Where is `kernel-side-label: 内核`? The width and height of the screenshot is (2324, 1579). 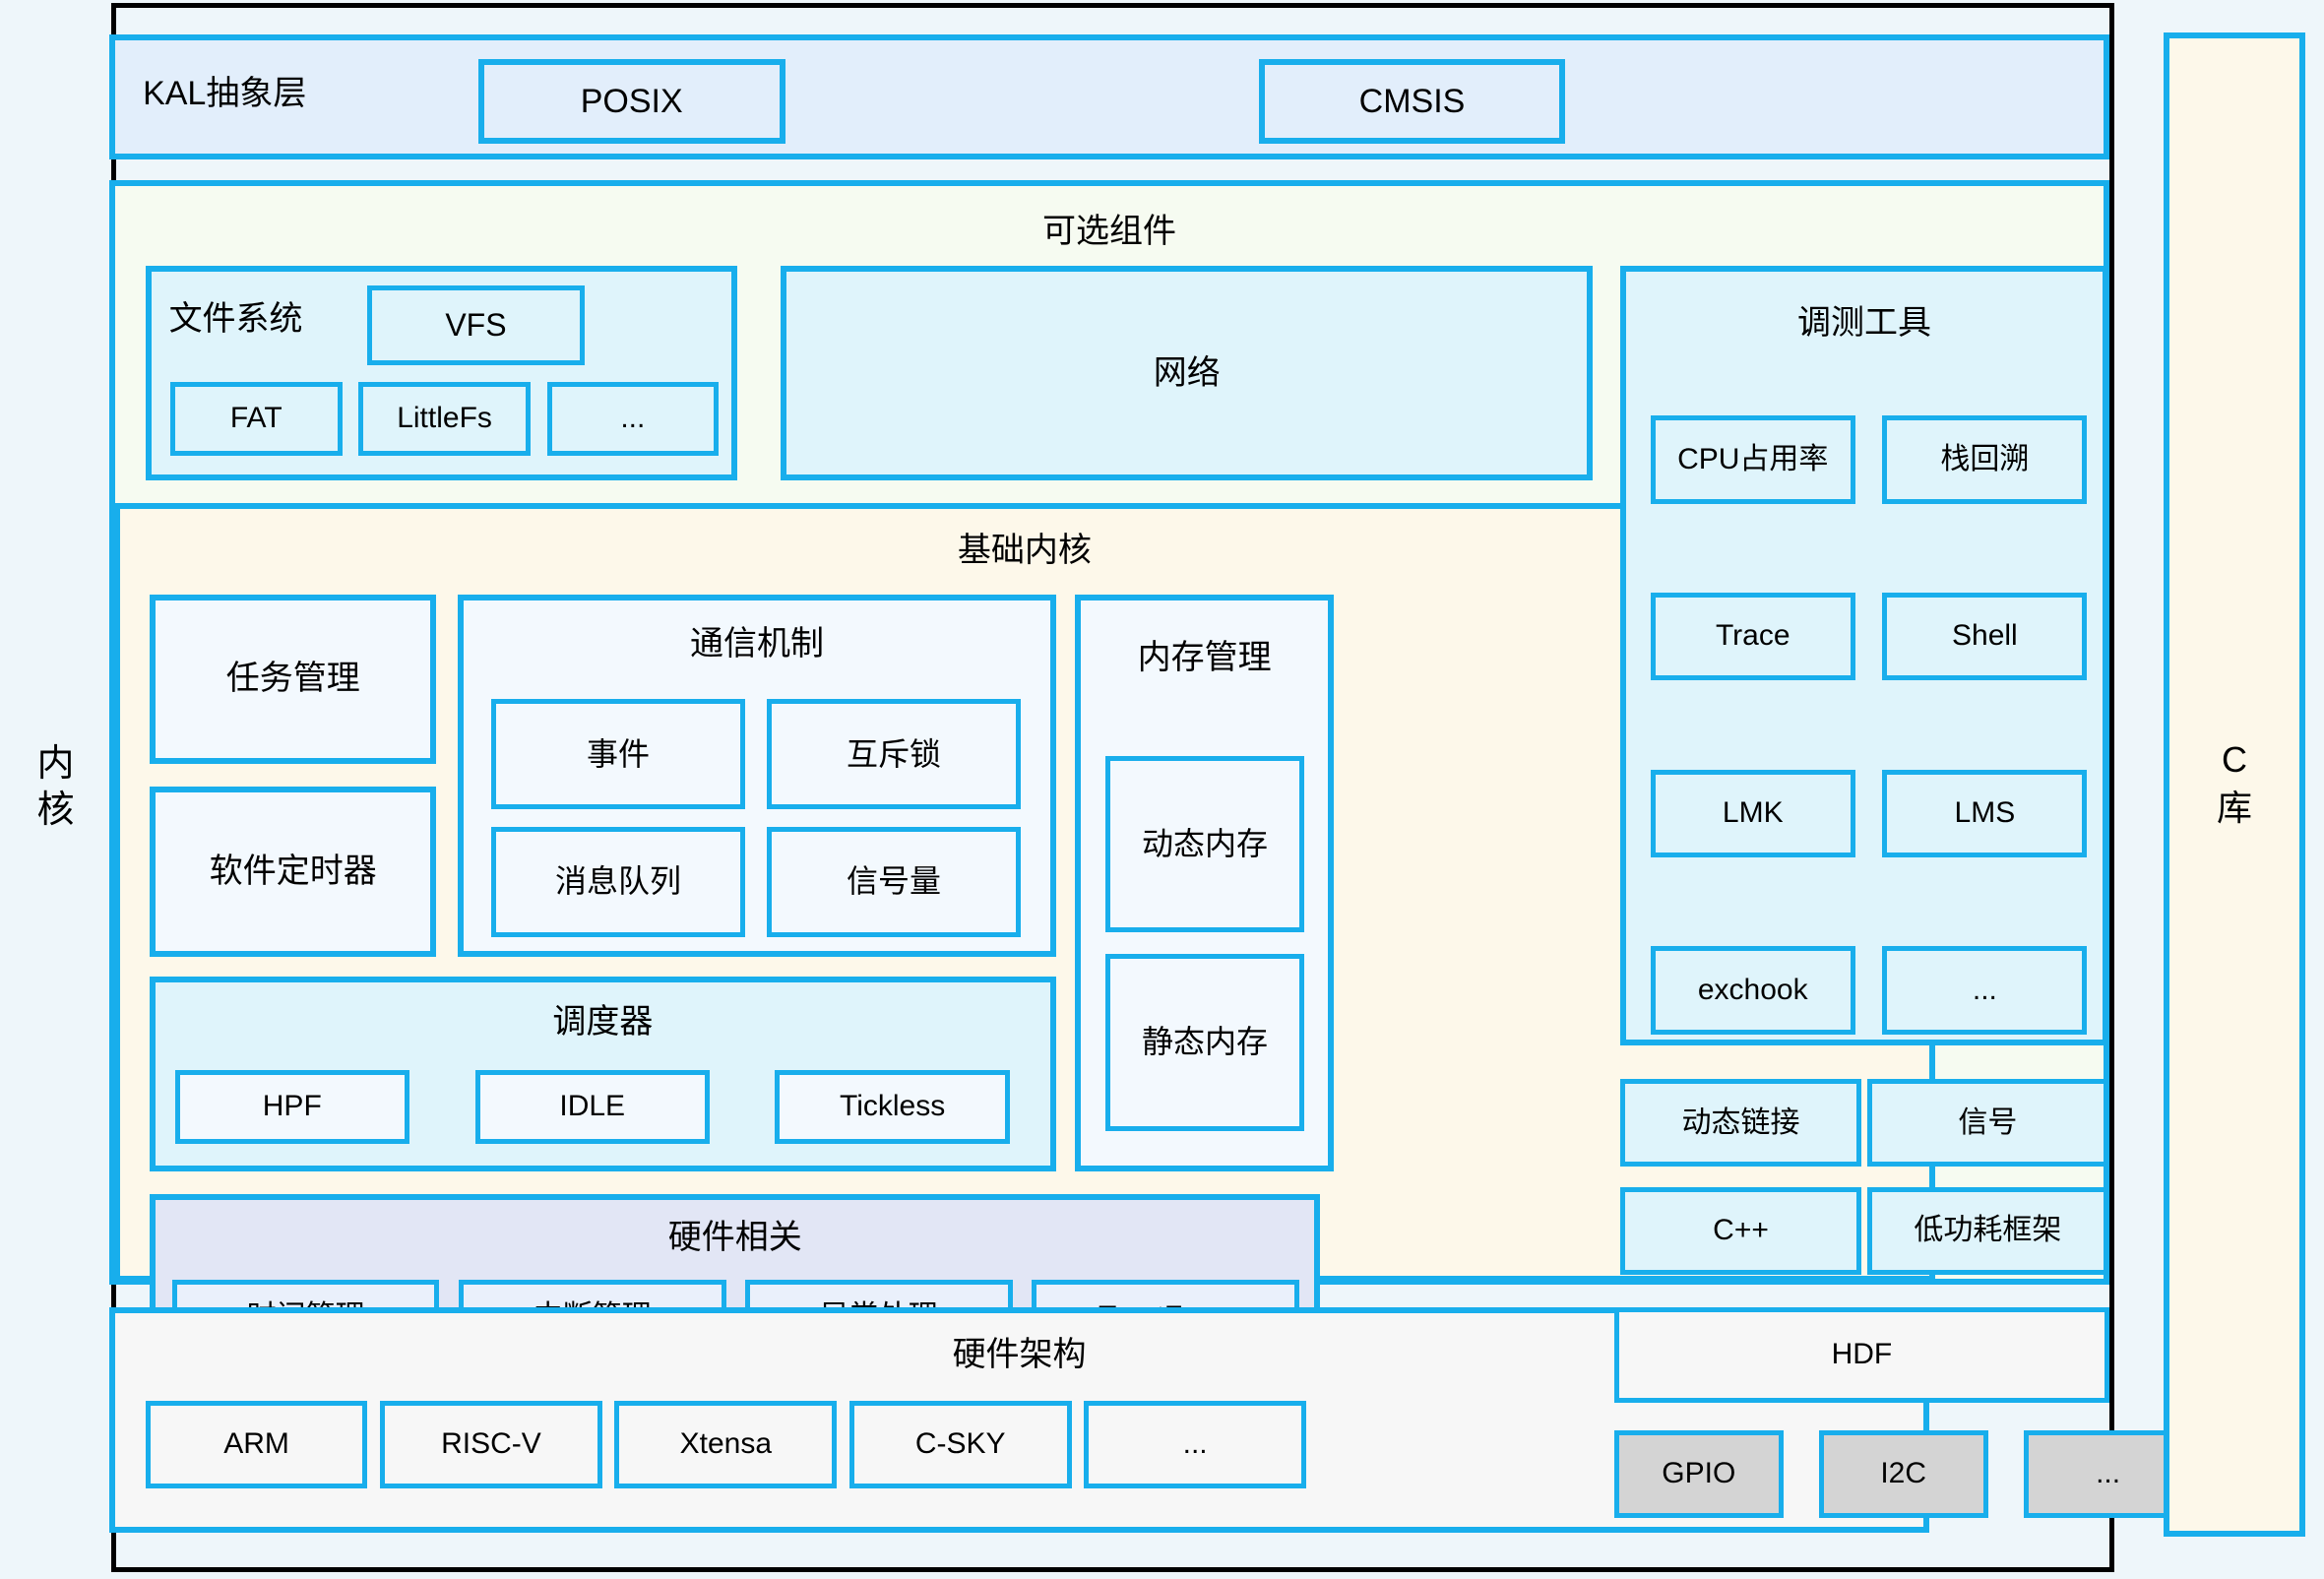 kernel-side-label: 内核 is located at coordinates (55, 787).